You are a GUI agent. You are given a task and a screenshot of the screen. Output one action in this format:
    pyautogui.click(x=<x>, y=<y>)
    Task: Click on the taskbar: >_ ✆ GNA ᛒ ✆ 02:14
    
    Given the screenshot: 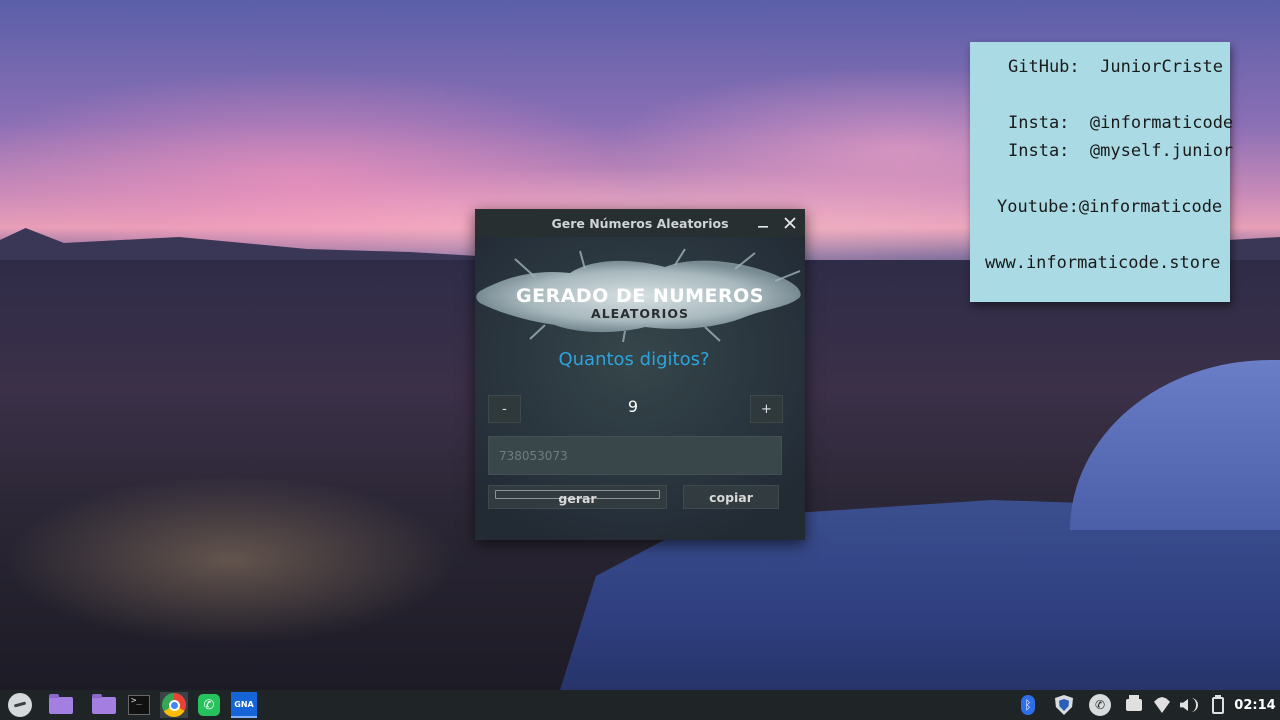 What is the action you would take?
    pyautogui.click(x=640, y=705)
    